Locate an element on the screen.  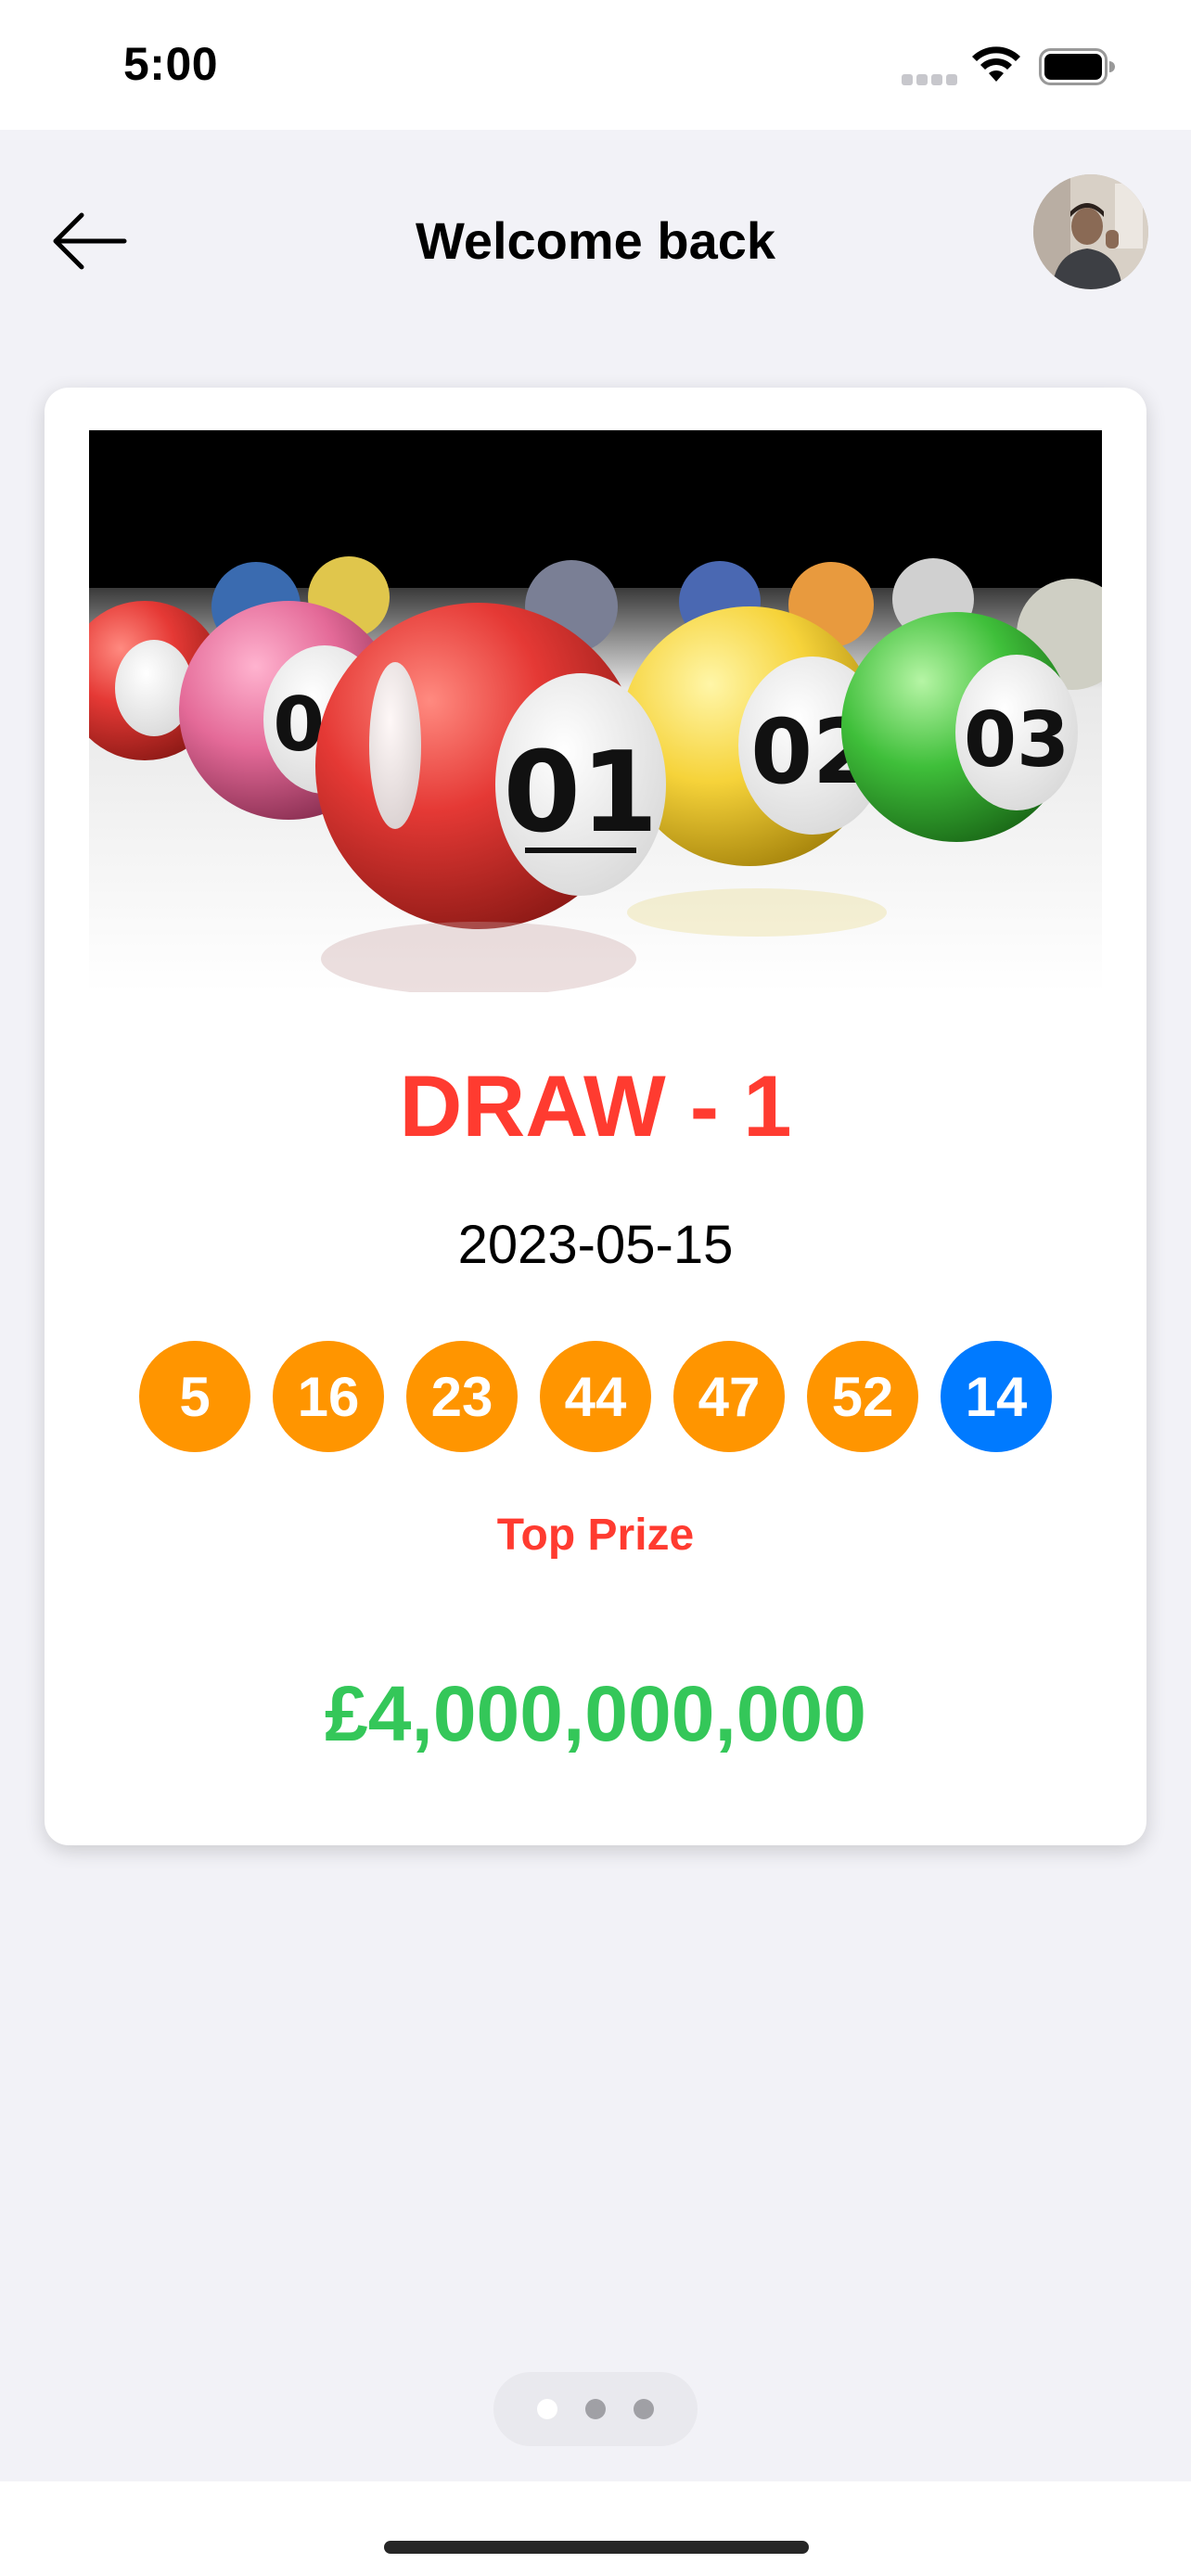
status-bar: 5:00 is located at coordinates (595, 65).